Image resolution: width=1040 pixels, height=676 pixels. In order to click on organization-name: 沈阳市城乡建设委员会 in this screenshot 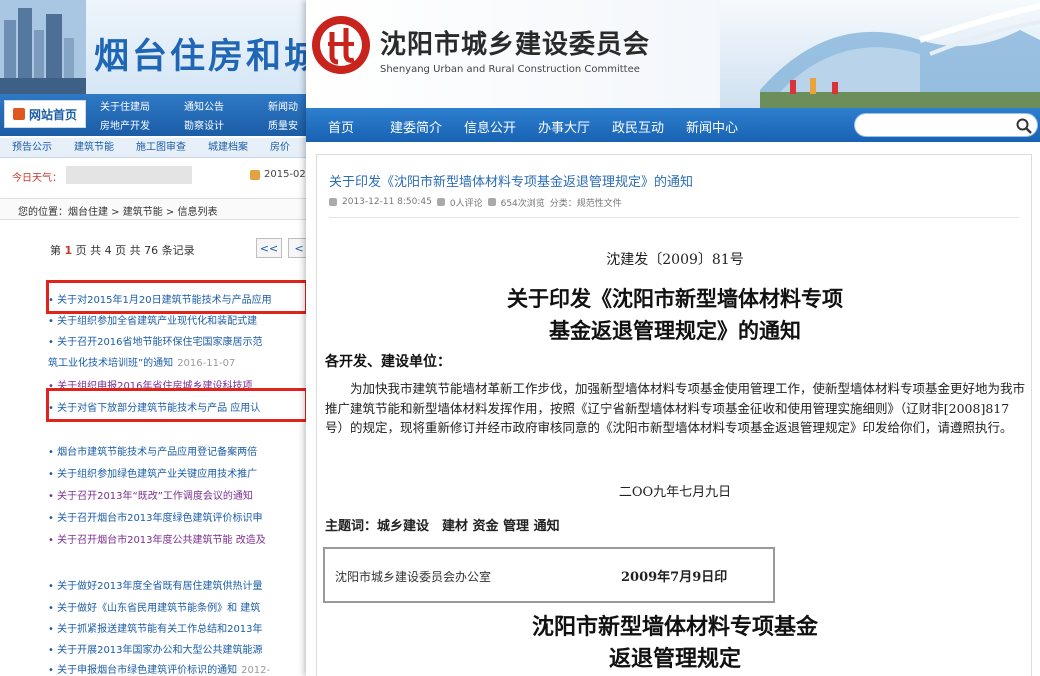, I will do `click(515, 45)`.